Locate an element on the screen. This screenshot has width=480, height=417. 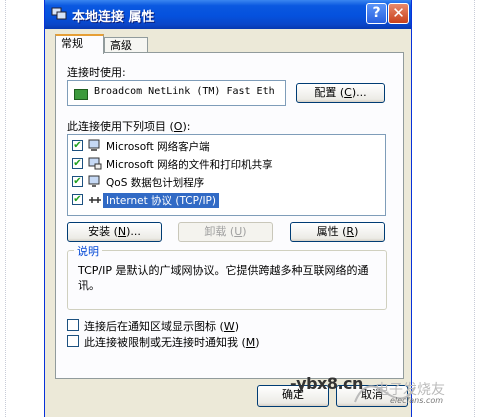
adapter-name-box: Broadcom NetLink (TM) Fast Eth is located at coordinates (176, 93).